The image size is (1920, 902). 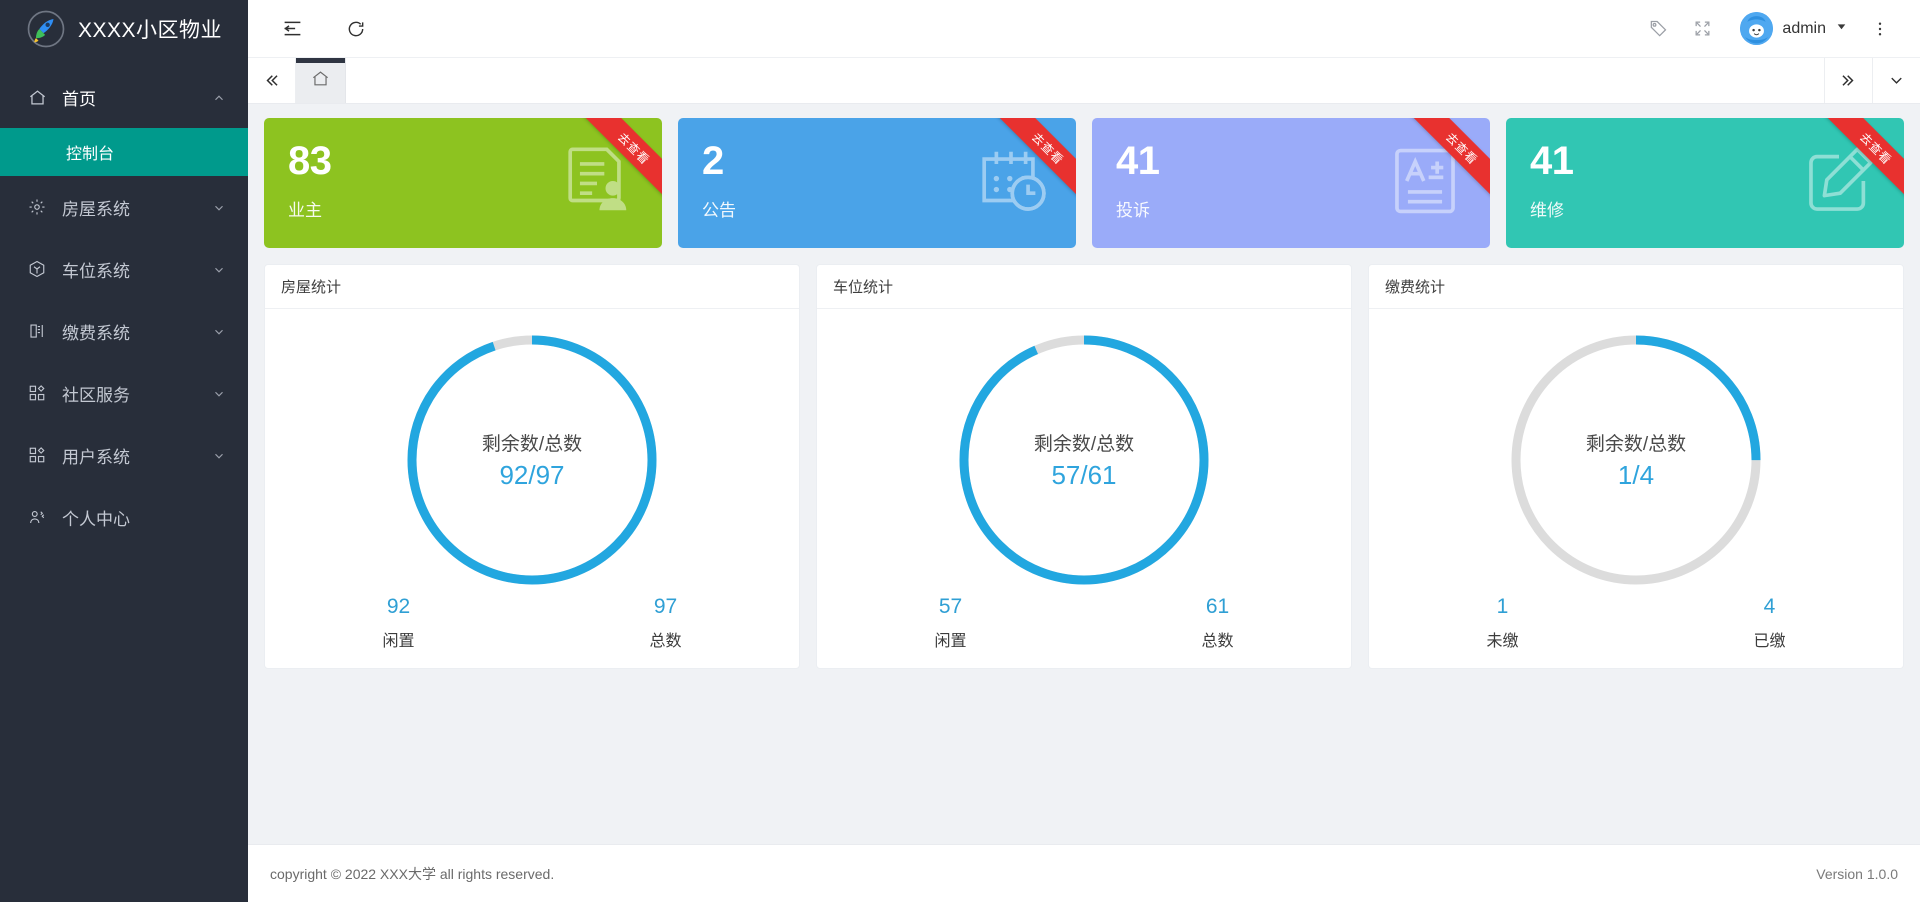 What do you see at coordinates (219, 97) in the screenshot?
I see `chevron-up-icon` at bounding box center [219, 97].